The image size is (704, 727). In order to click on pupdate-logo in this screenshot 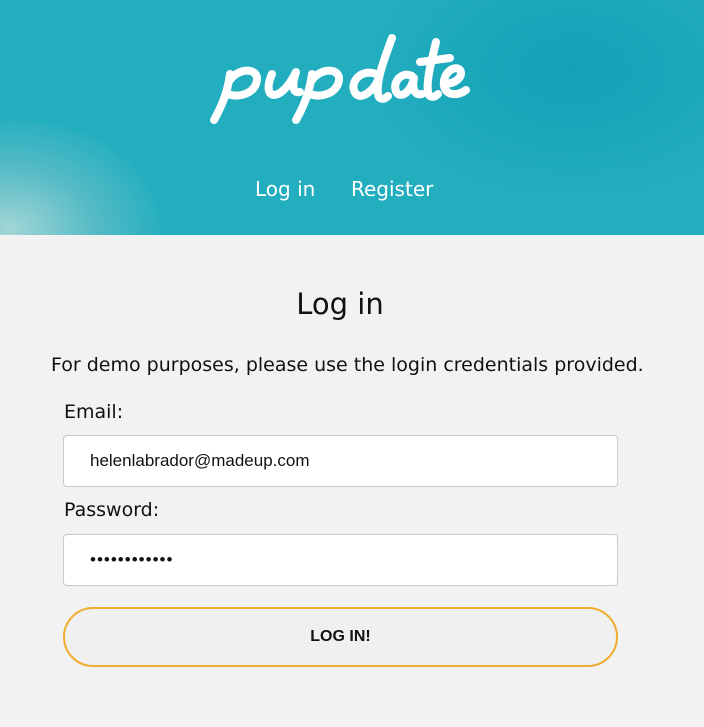, I will do `click(340, 83)`.